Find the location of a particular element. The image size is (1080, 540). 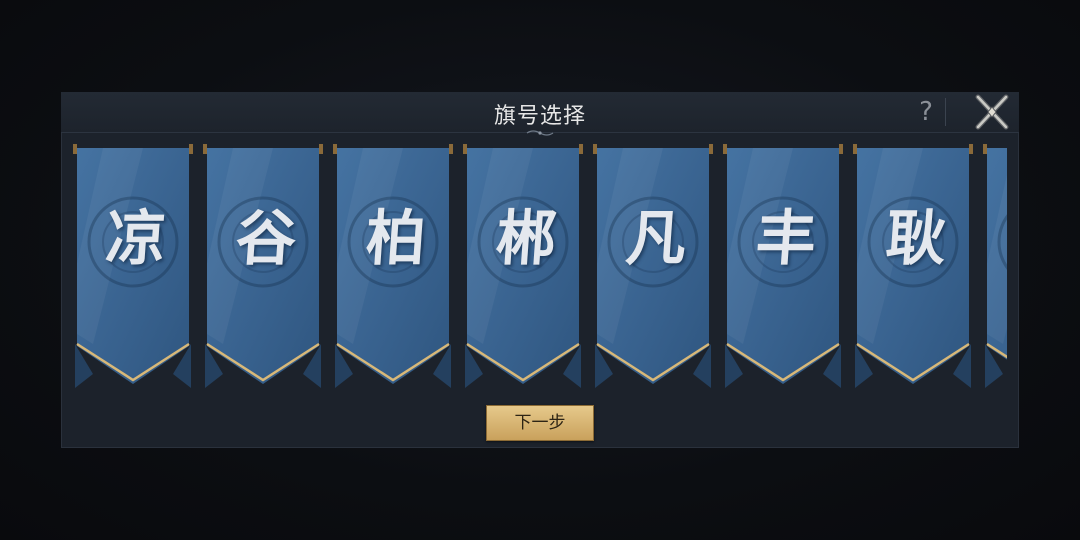

flag-banner: 谷 is located at coordinates (266, 268).